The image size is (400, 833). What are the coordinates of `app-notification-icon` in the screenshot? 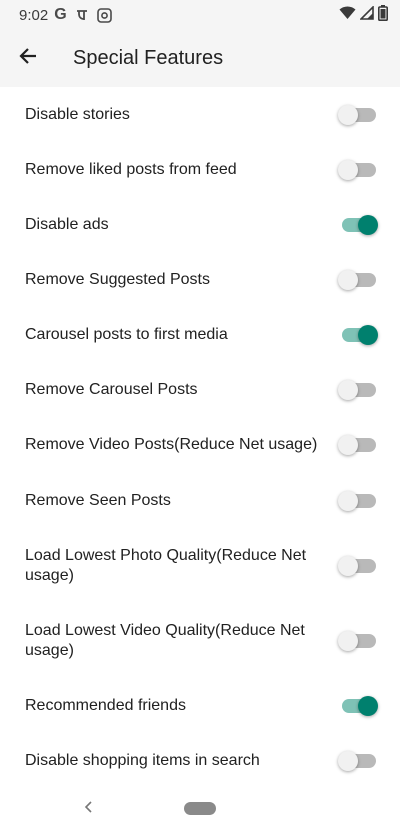 It's located at (104, 15).